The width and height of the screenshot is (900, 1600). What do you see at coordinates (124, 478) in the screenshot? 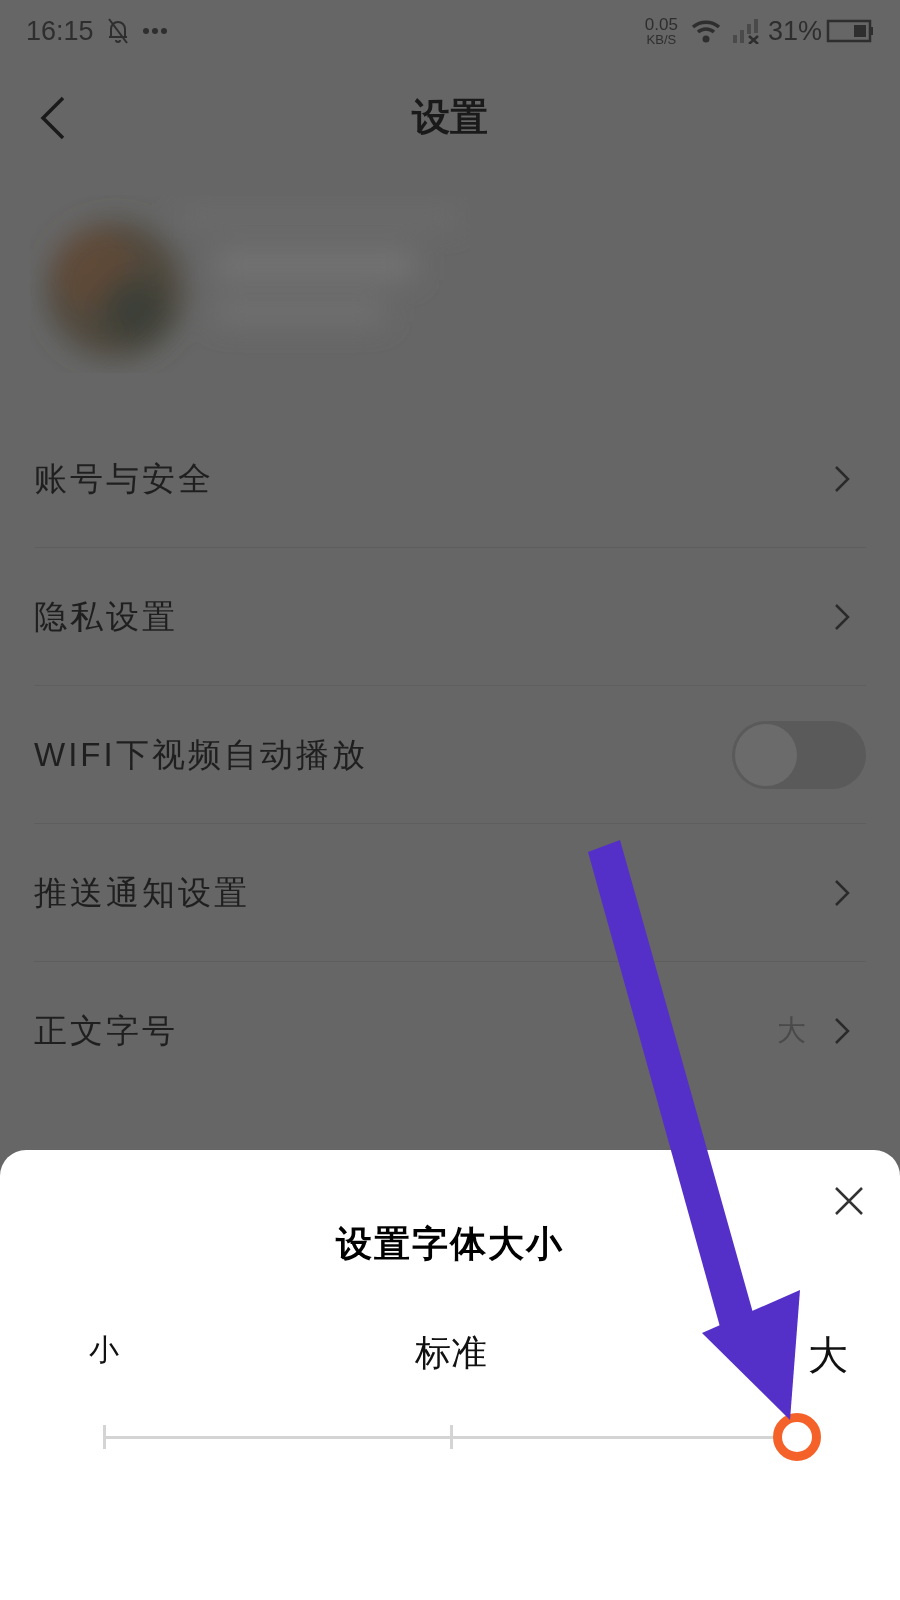
I see `setting-label: 账号与安全` at bounding box center [124, 478].